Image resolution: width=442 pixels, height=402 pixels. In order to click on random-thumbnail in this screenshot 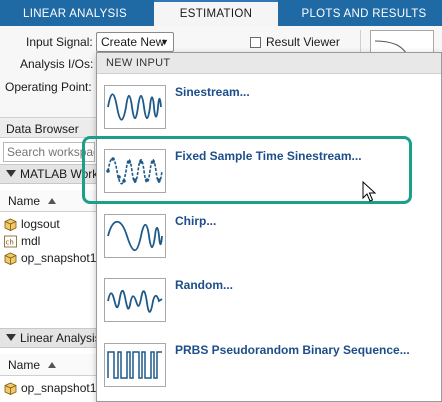, I will do `click(135, 300)`.